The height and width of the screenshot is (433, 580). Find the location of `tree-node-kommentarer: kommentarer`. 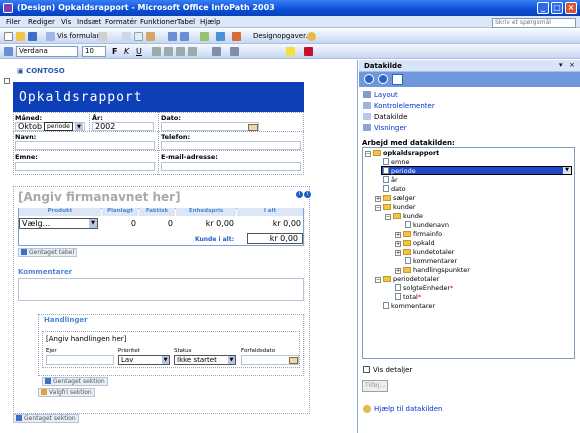

tree-node-kommentarer: kommentarer is located at coordinates (431, 261).